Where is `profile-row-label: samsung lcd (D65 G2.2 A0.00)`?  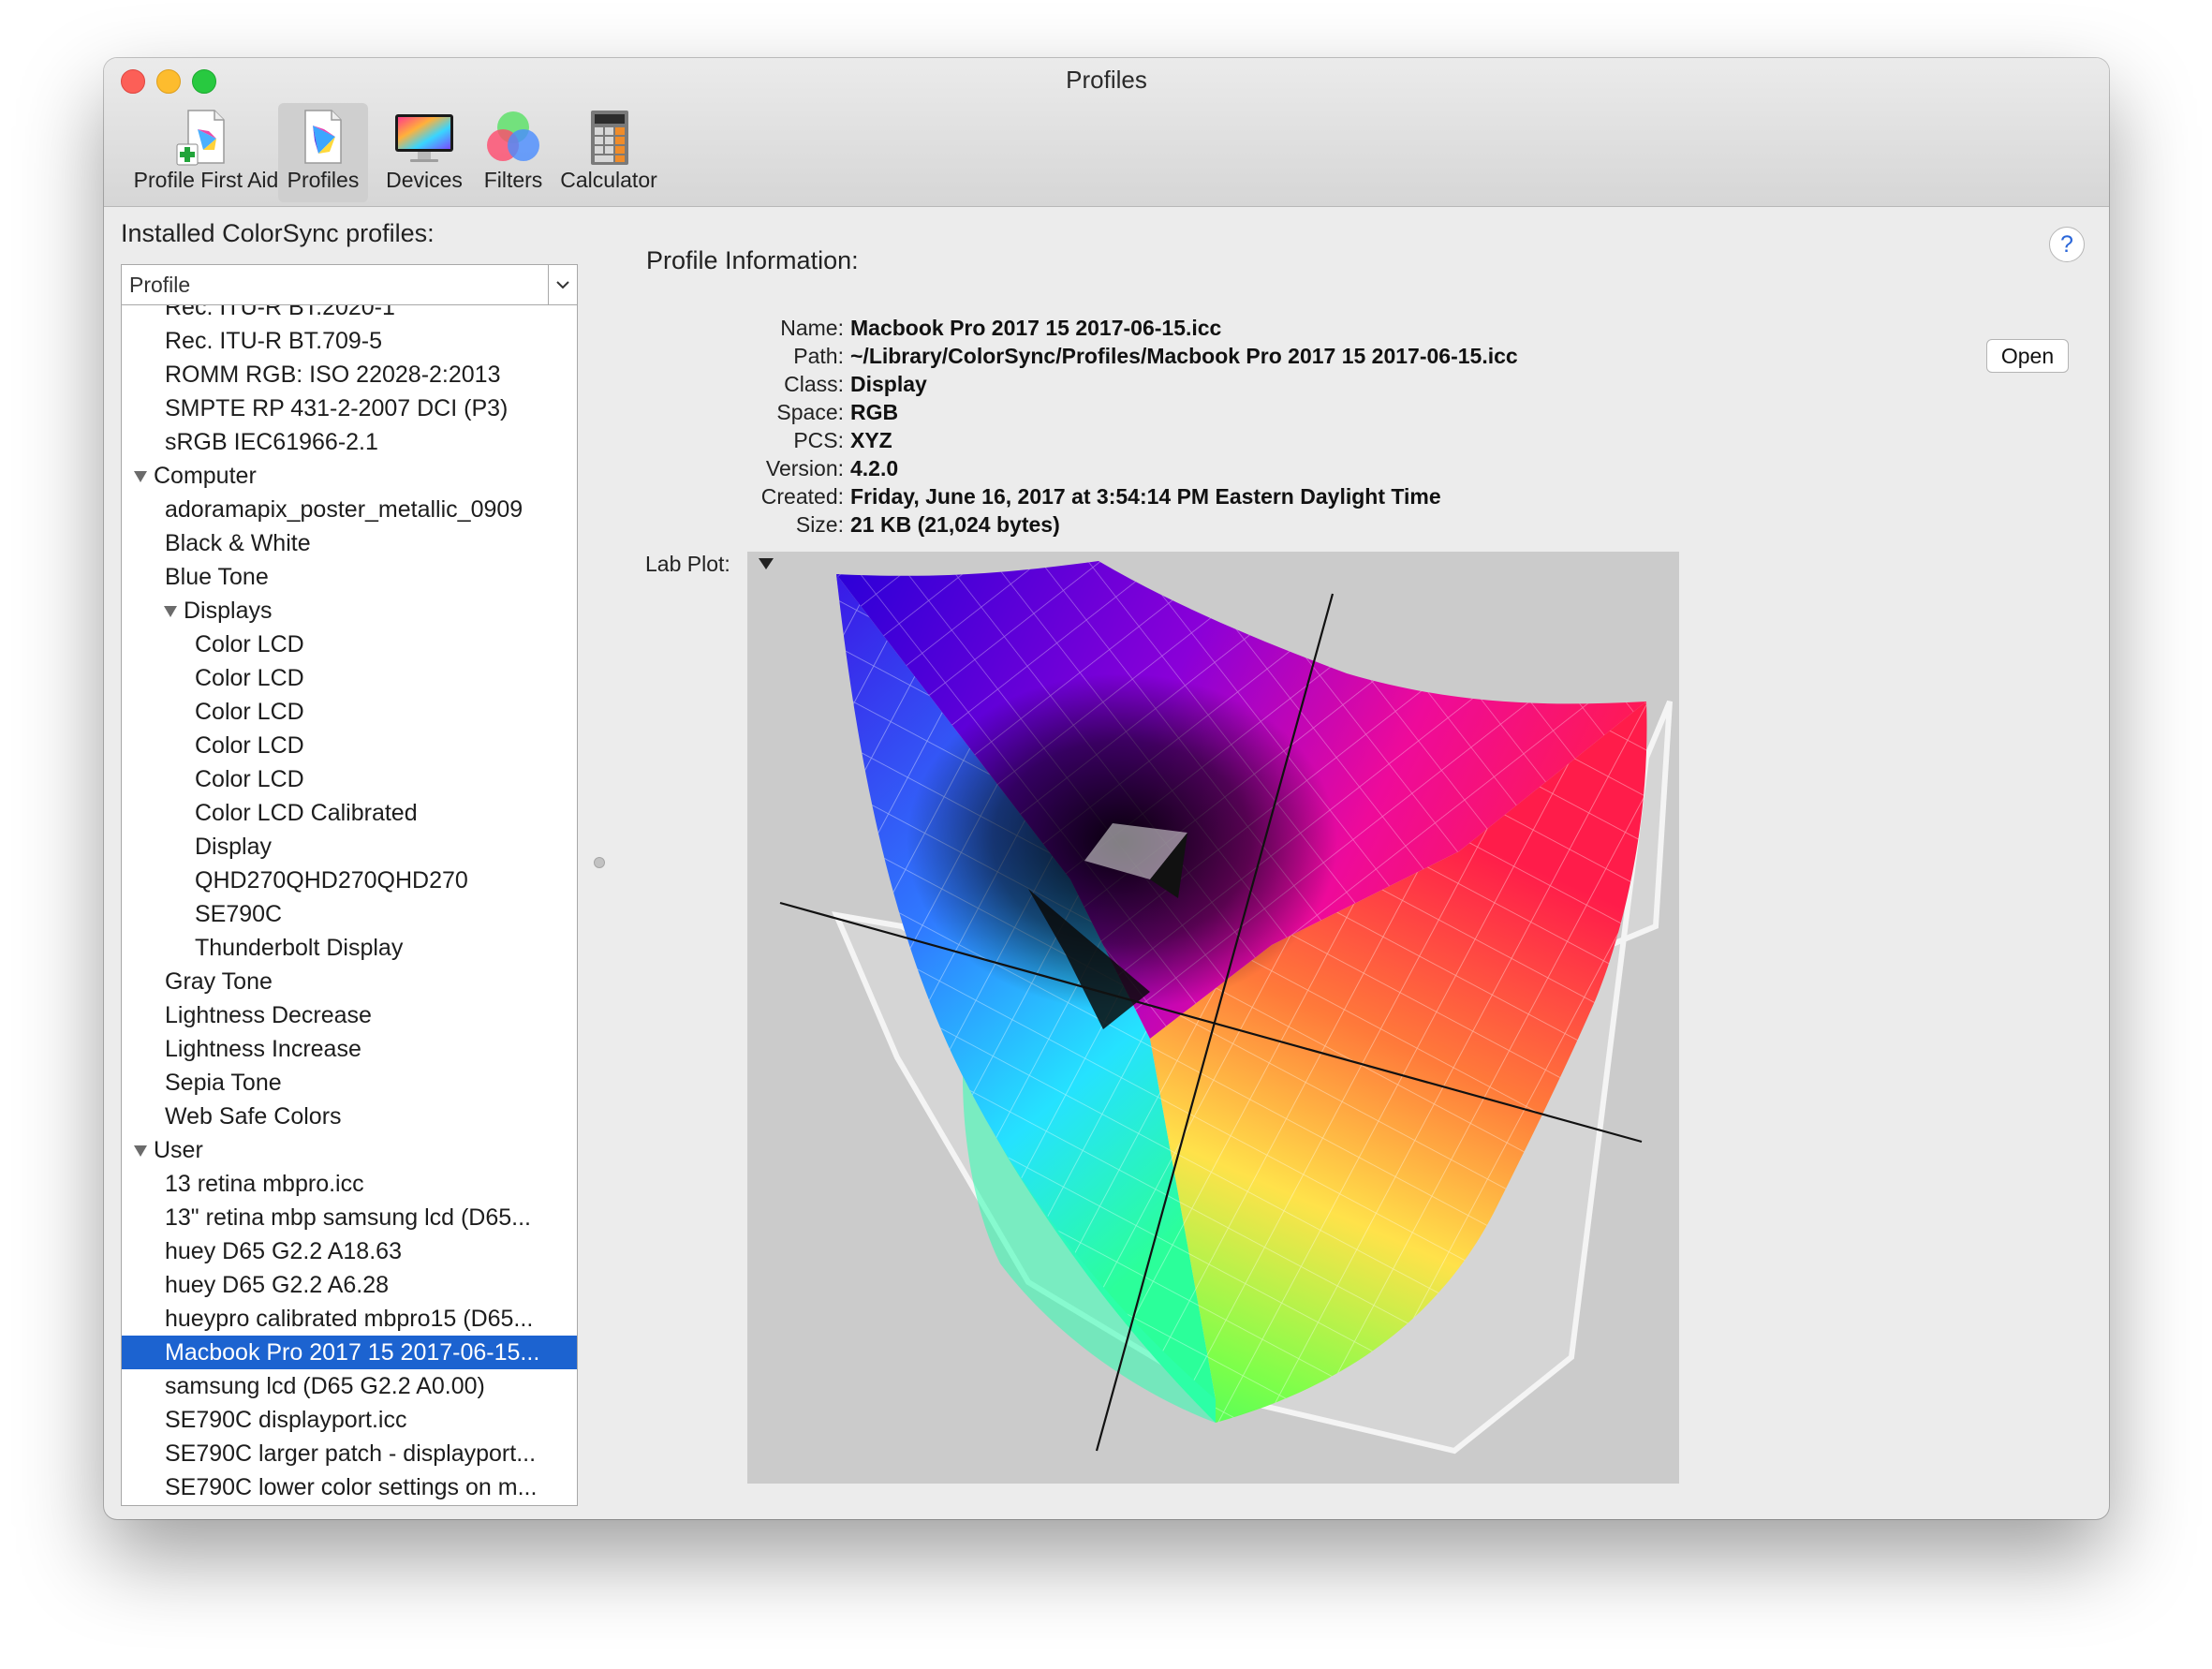 profile-row-label: samsung lcd (D65 G2.2 A0.00) is located at coordinates (325, 1386).